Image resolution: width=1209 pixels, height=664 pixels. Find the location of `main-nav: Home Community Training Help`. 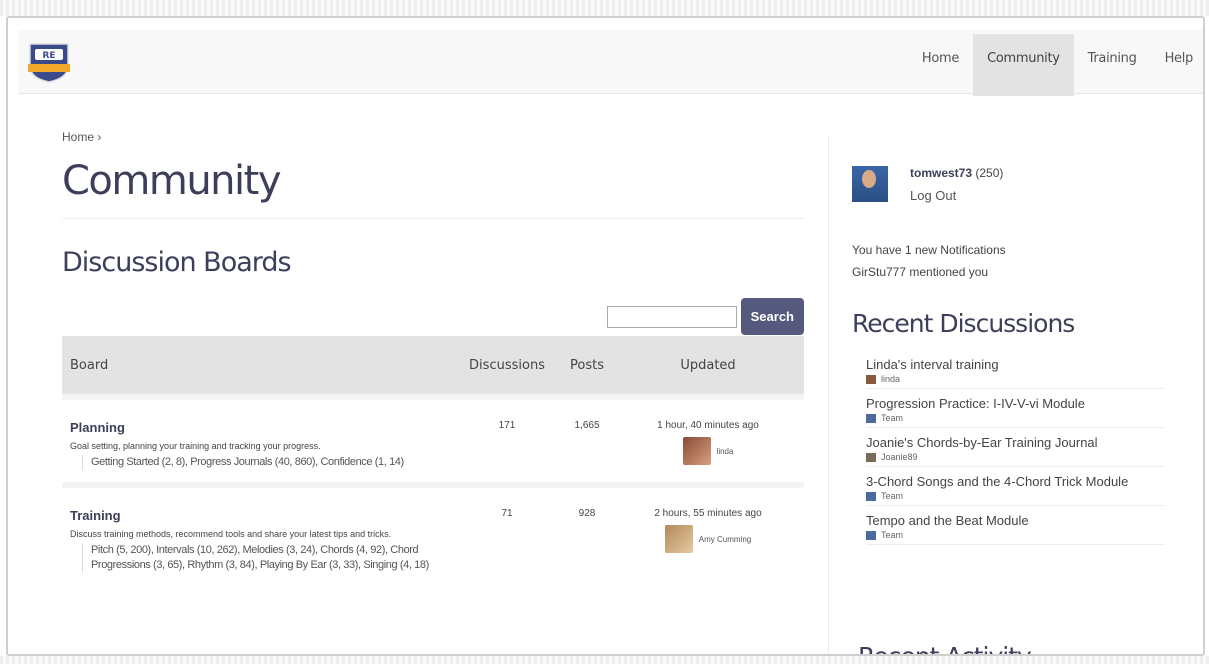

main-nav: Home Community Training Help is located at coordinates (1055, 65).